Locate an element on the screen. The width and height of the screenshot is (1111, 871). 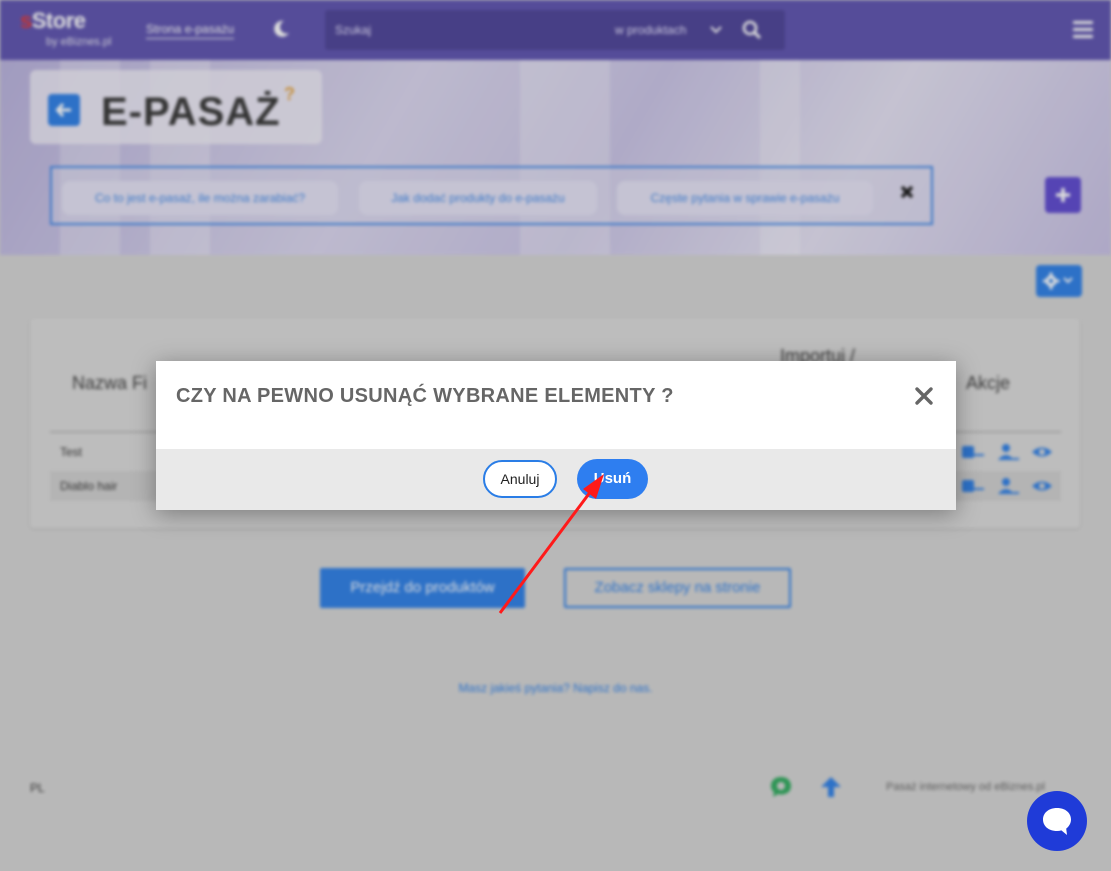
chat-icon is located at coordinates (1057, 821).